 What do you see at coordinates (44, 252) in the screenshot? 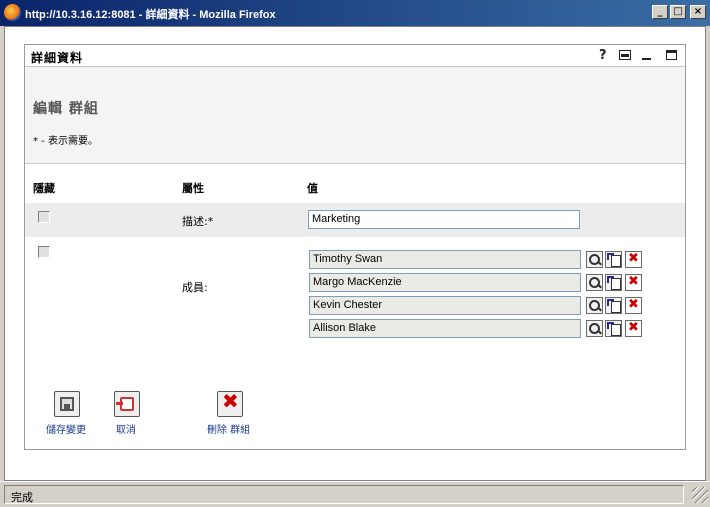
I see `hide-members-checkbox` at bounding box center [44, 252].